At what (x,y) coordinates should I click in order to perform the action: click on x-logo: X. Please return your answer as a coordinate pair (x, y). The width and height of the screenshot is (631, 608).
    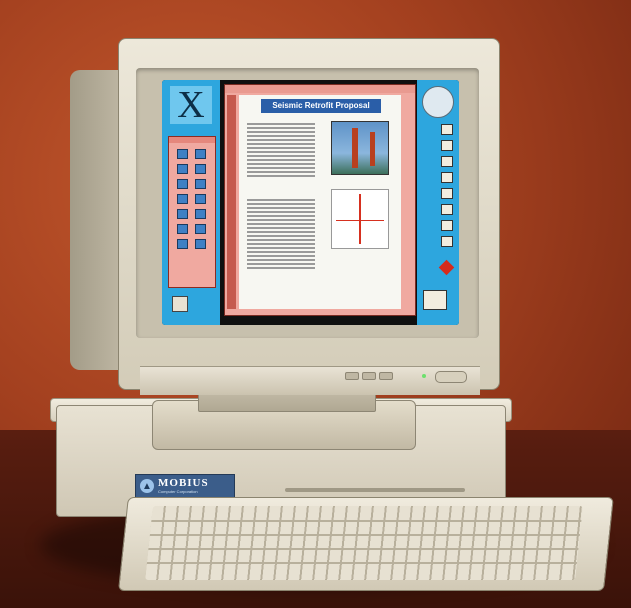
    Looking at the image, I should click on (191, 105).